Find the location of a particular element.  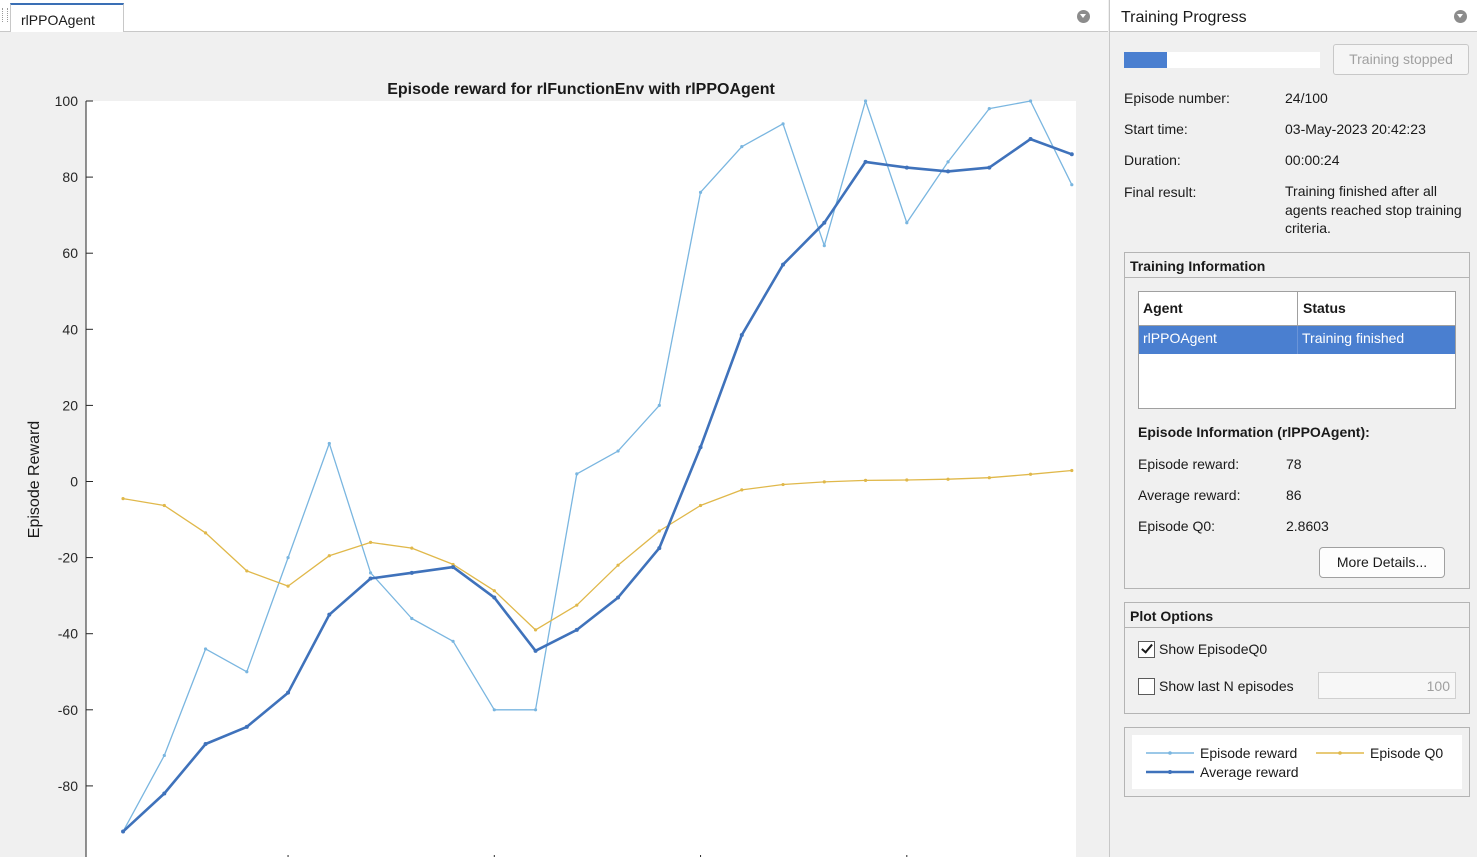

y-tick-label: -40 is located at coordinates (68, 634).